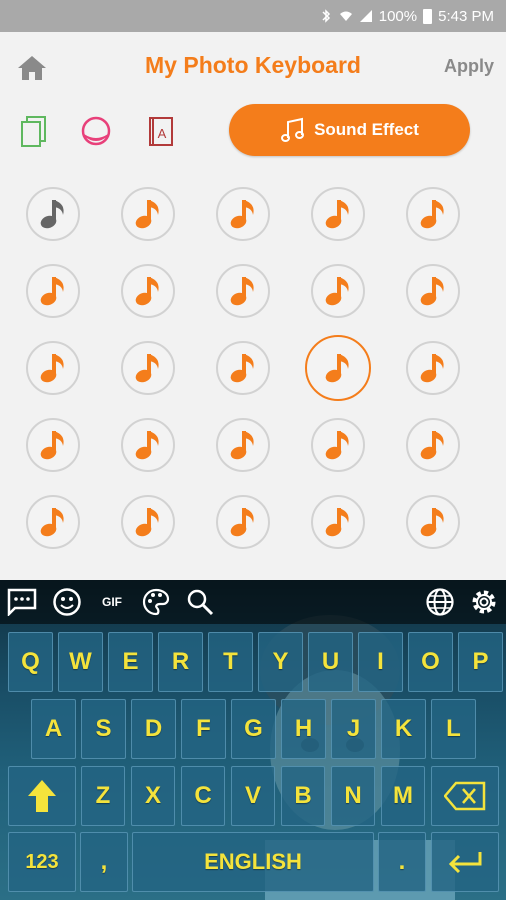  Describe the element at coordinates (253, 862) in the screenshot. I see `space-key: ENGLISH` at that location.